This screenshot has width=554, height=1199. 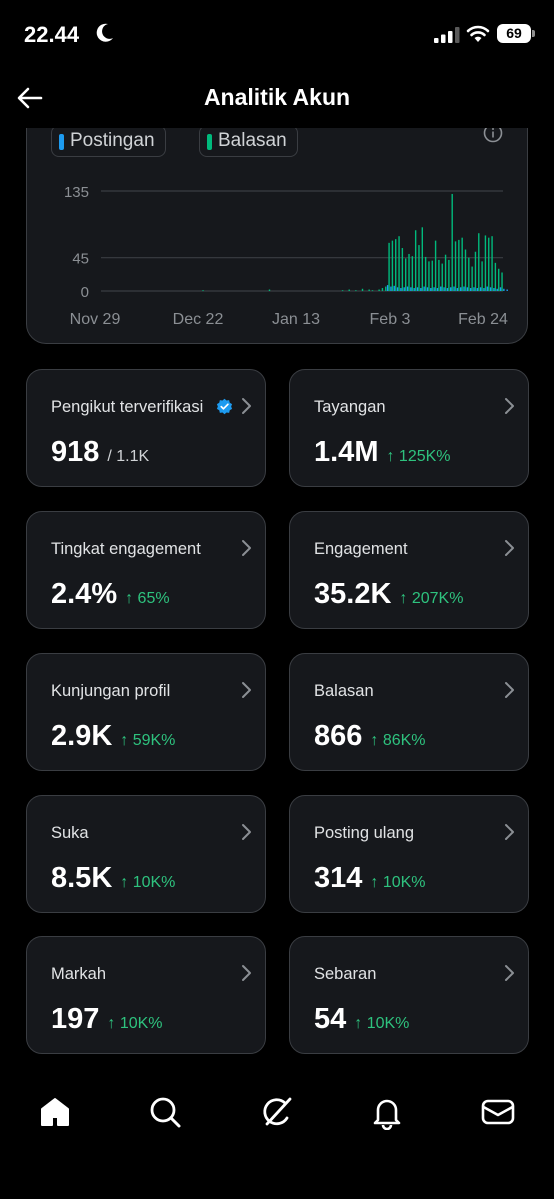 I want to click on metric-value: 197, so click(x=75, y=1019).